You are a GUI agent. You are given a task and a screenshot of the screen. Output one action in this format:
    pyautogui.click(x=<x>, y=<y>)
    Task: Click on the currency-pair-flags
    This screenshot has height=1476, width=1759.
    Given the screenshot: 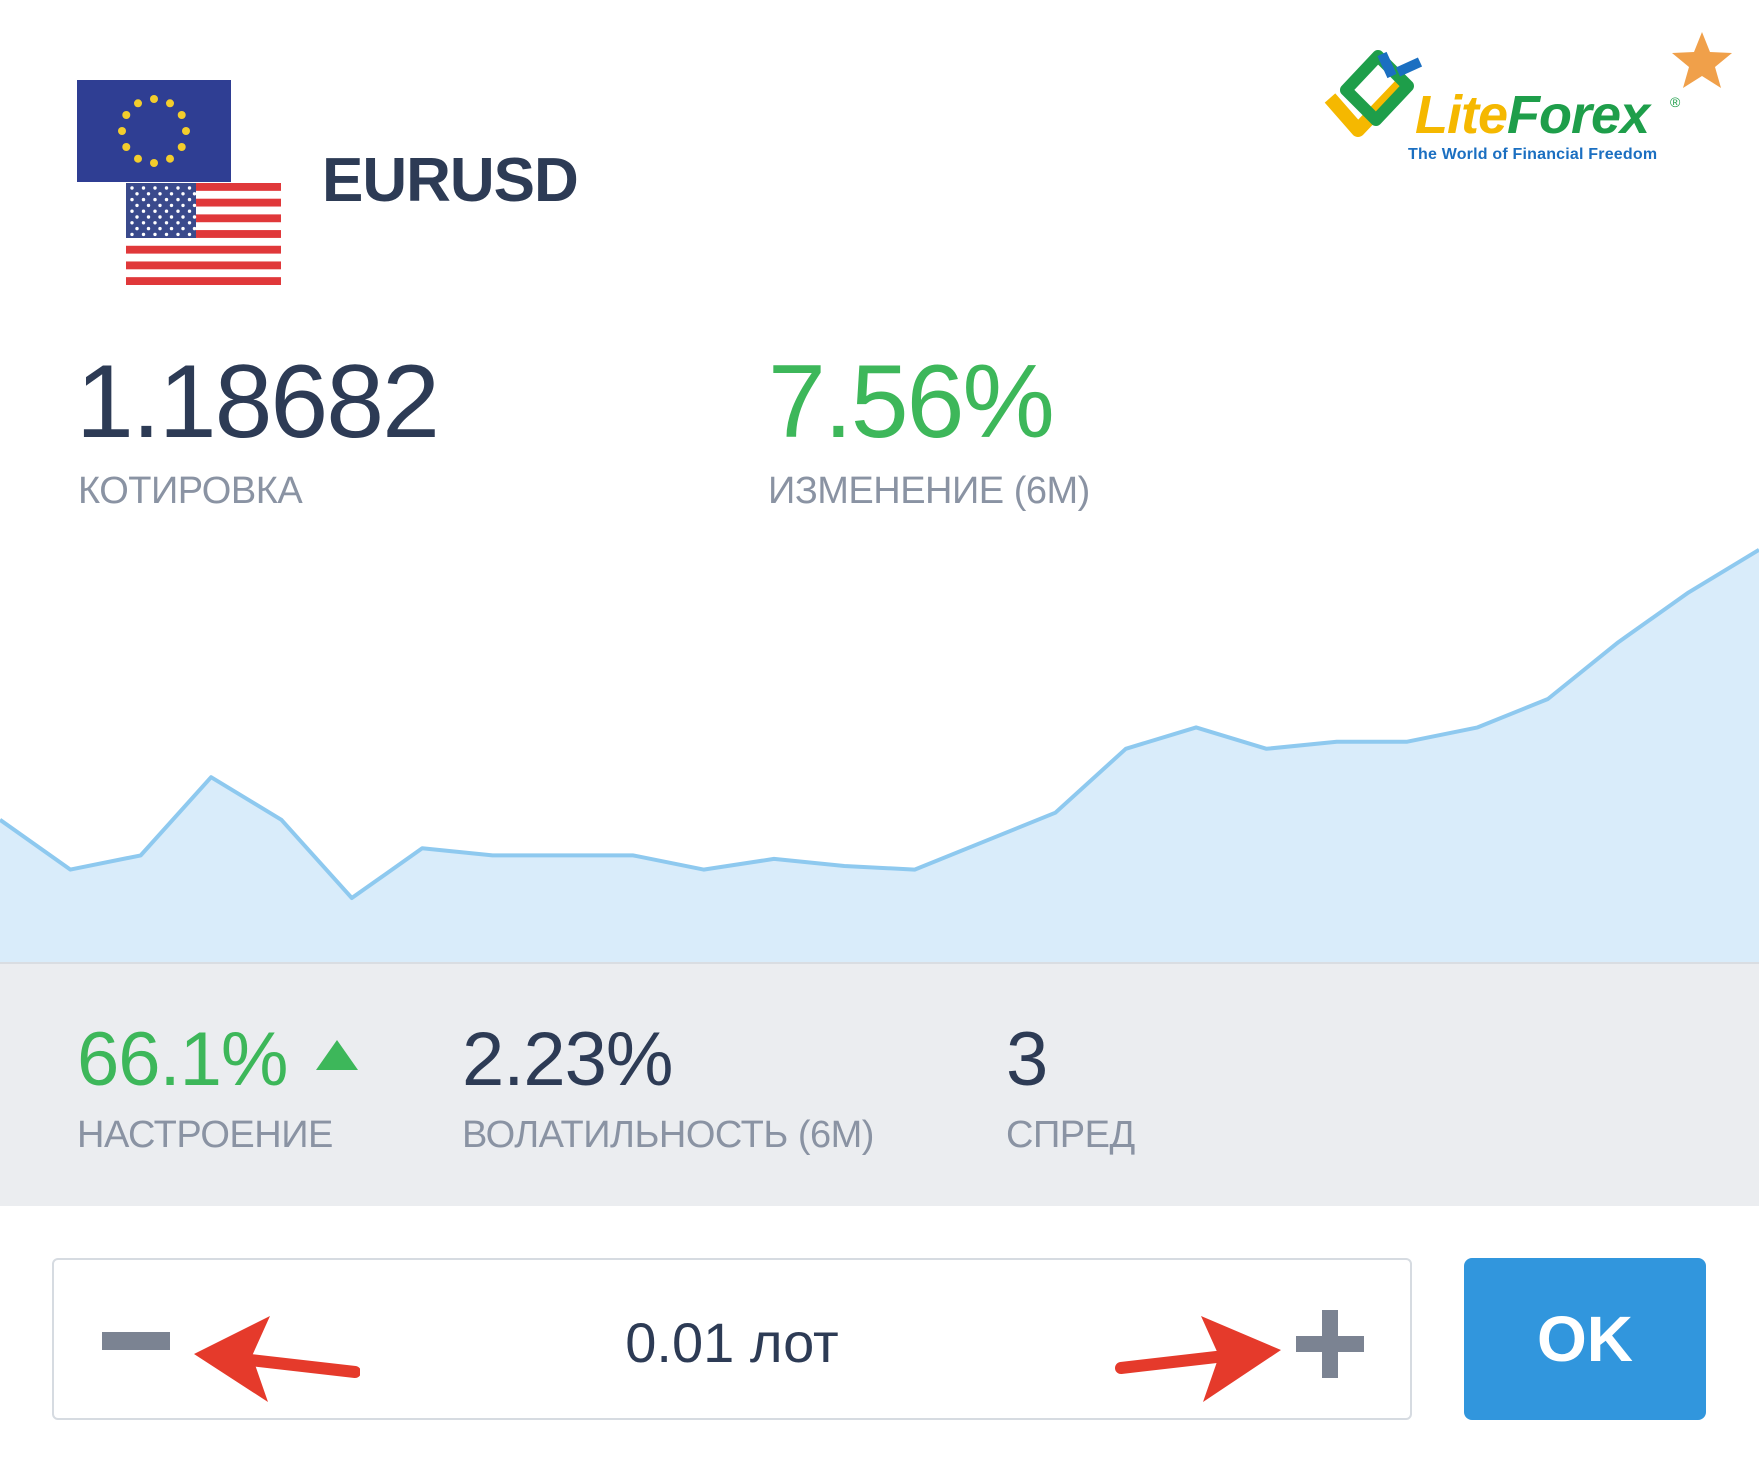 What is the action you would take?
    pyautogui.click(x=179, y=182)
    